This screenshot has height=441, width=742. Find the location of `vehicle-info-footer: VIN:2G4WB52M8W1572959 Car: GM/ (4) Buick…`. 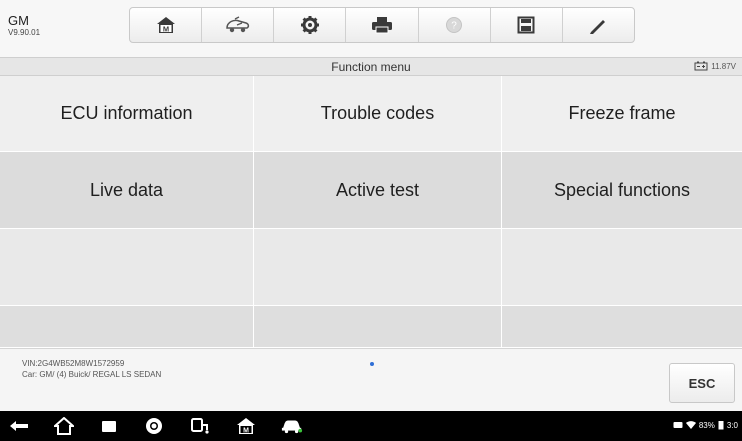

vehicle-info-footer: VIN:2G4WB52M8W1572959 Car: GM/ (4) Buick… is located at coordinates (371, 379).